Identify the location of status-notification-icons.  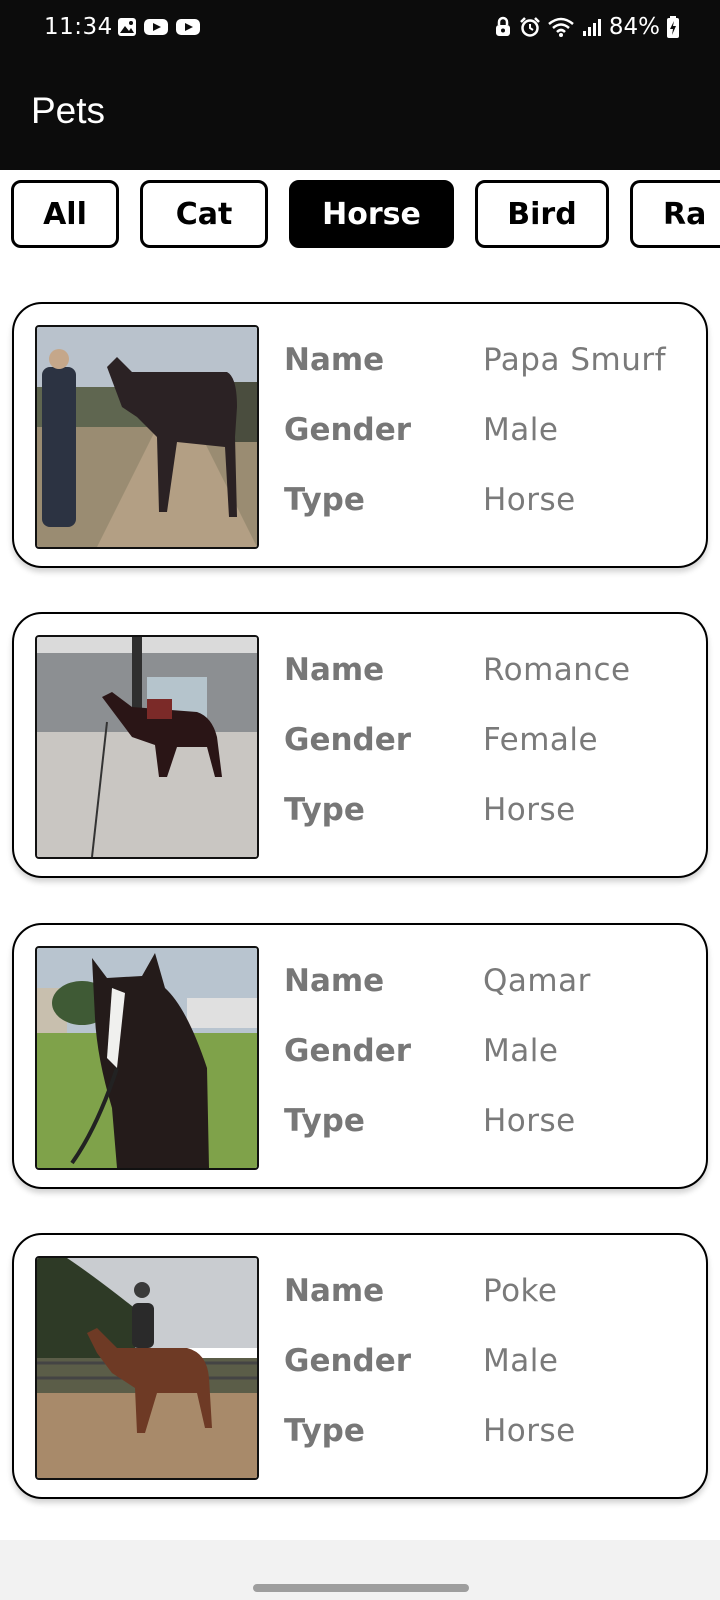
(159, 27).